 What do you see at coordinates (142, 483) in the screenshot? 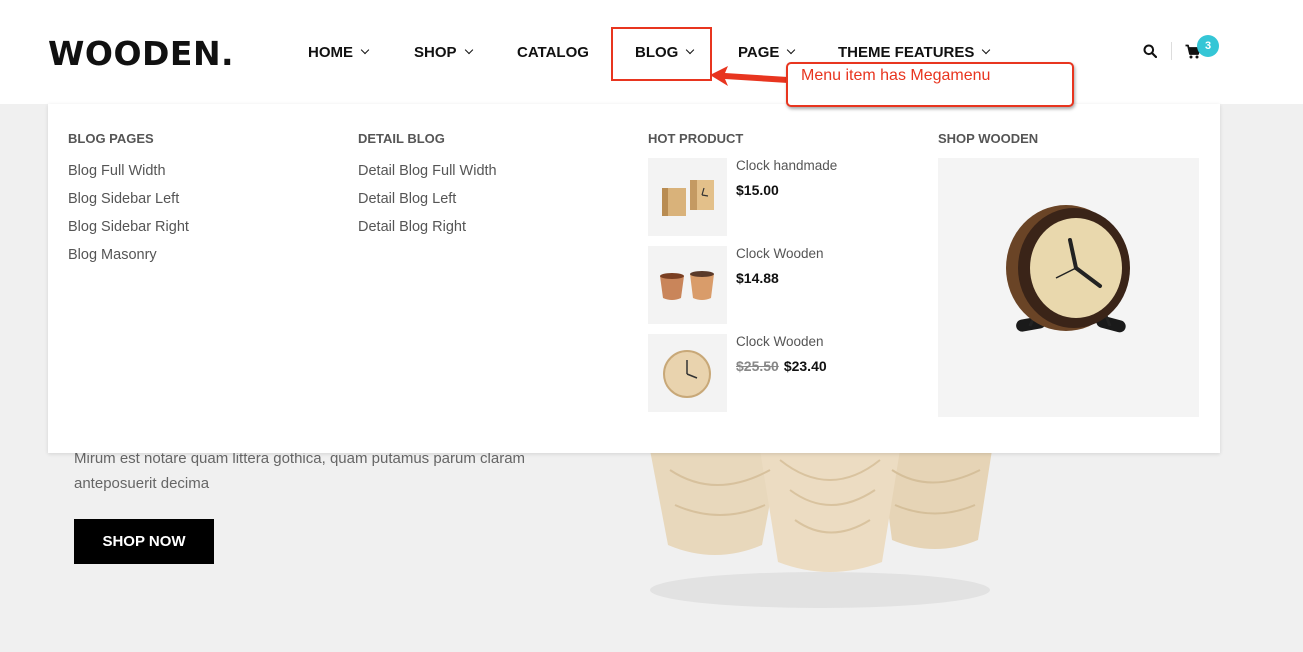
I see `hero-description-line: anteposuerit decima` at bounding box center [142, 483].